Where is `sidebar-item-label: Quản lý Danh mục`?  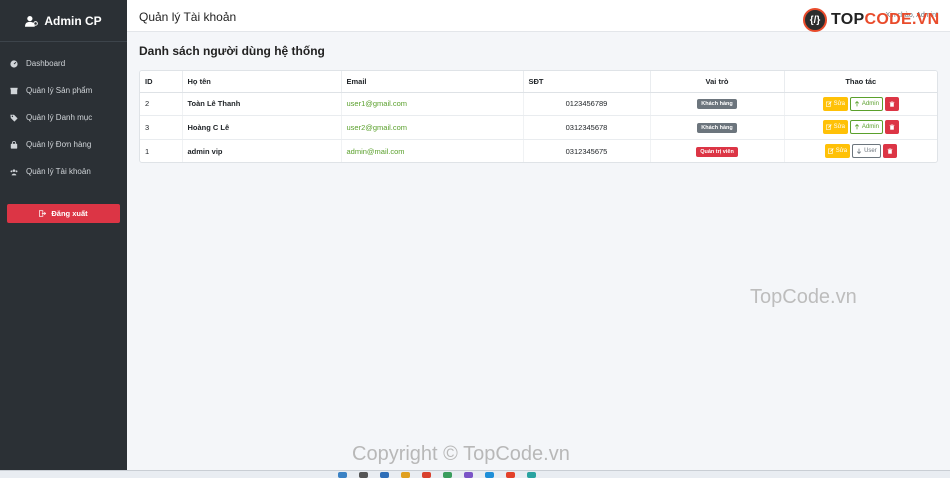
sidebar-item-label: Quản lý Danh mục is located at coordinates (59, 117).